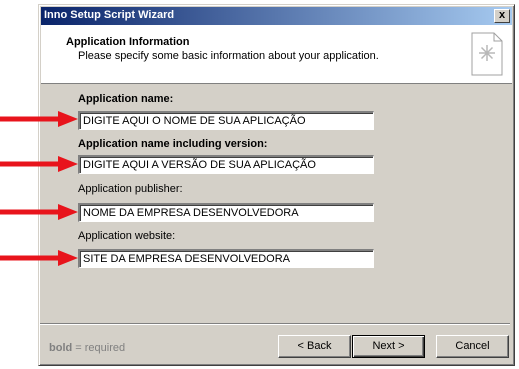 Image resolution: width=519 pixels, height=369 pixels. What do you see at coordinates (226, 212) in the screenshot?
I see `application-publisher-input: NOME DA EMPRESA DESENVOLVEDORA` at bounding box center [226, 212].